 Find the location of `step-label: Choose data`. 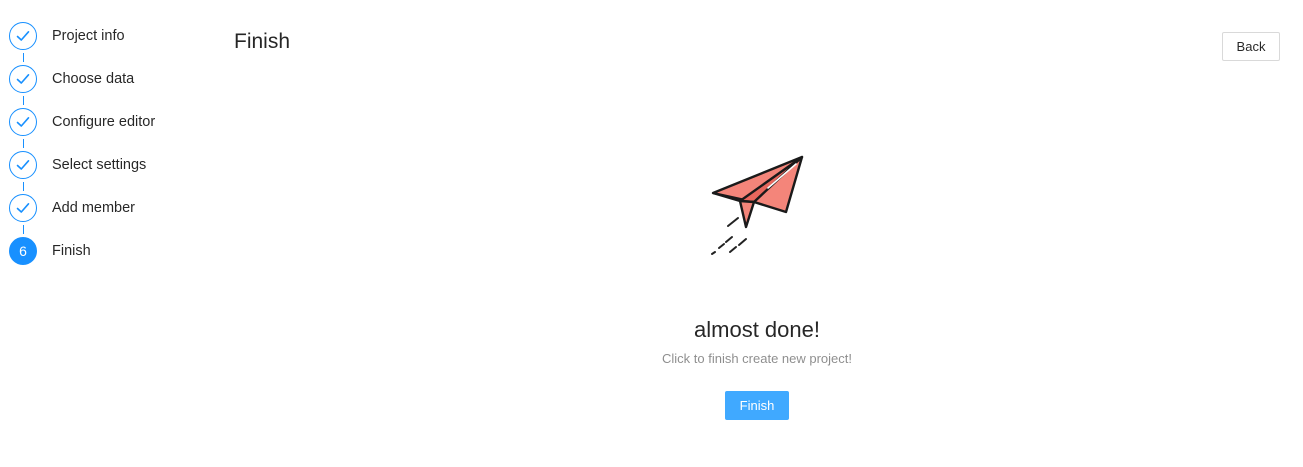

step-label: Choose data is located at coordinates (93, 78).